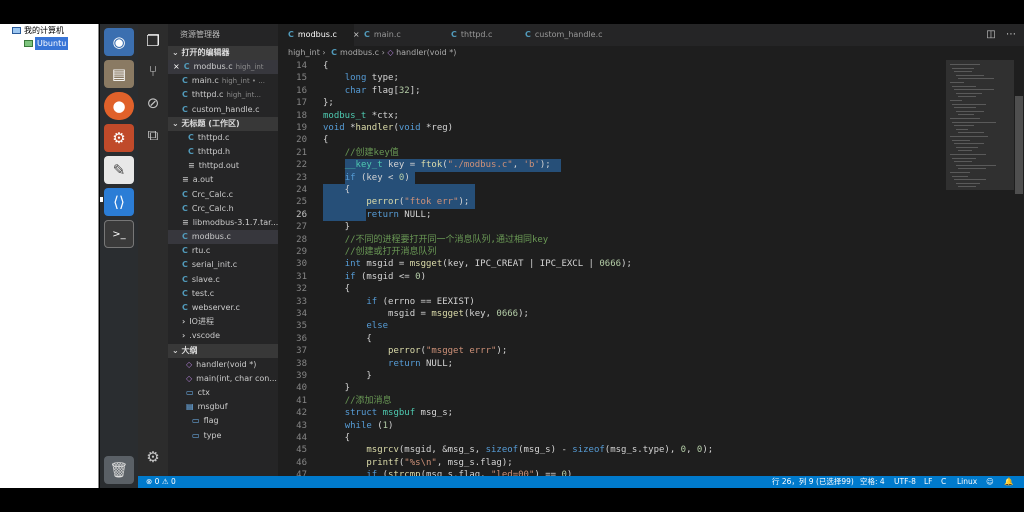  I want to click on problems-status: ⊗ 0 ⚠ 0, so click(161, 482).